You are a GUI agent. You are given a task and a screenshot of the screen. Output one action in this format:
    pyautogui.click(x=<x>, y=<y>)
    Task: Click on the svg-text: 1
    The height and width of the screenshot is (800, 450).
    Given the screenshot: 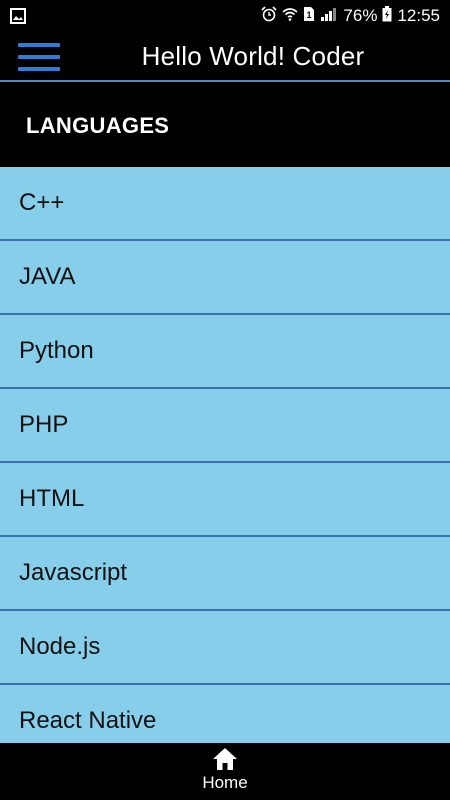 What is the action you would take?
    pyautogui.click(x=309, y=15)
    